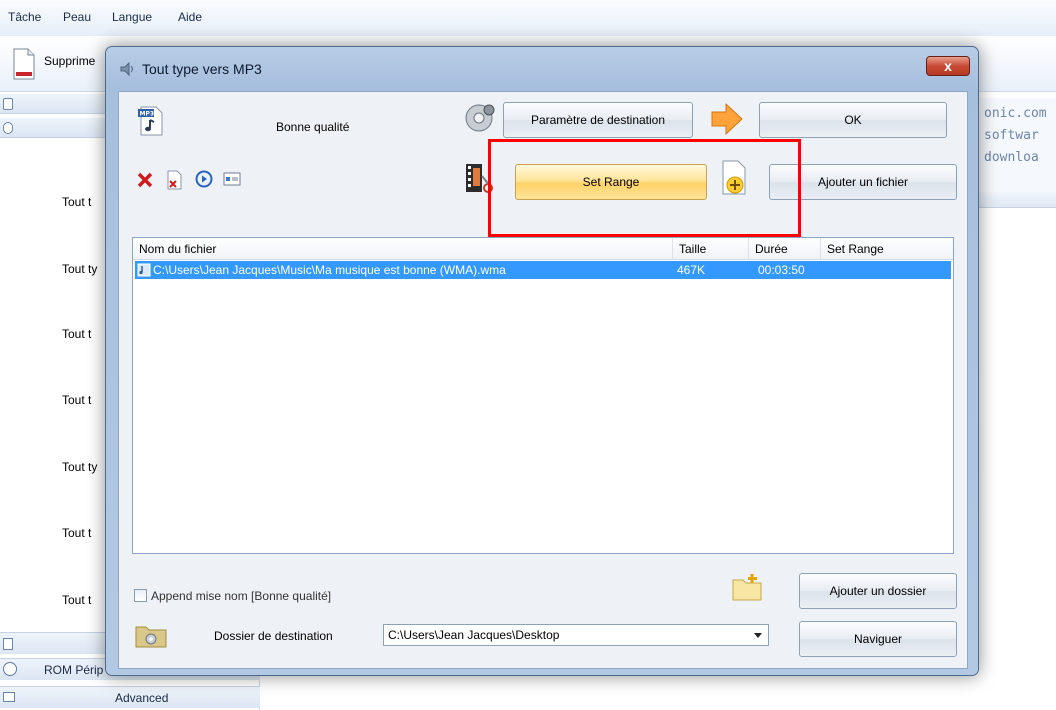  Describe the element at coordinates (1011, 157) in the screenshot. I see `site-text: downloa` at that location.